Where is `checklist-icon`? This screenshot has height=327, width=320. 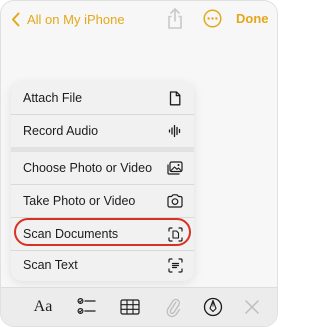
checklist-icon is located at coordinates (87, 307).